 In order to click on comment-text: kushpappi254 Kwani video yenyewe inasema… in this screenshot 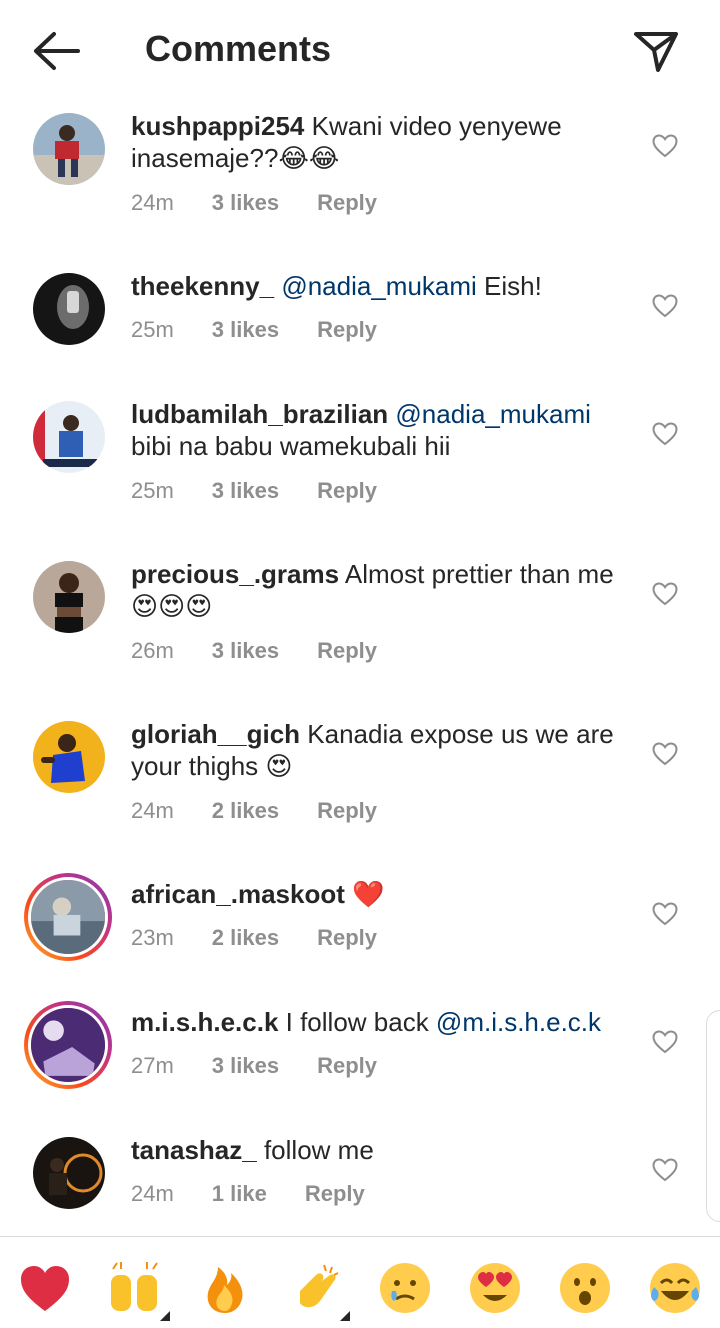, I will do `click(381, 142)`.